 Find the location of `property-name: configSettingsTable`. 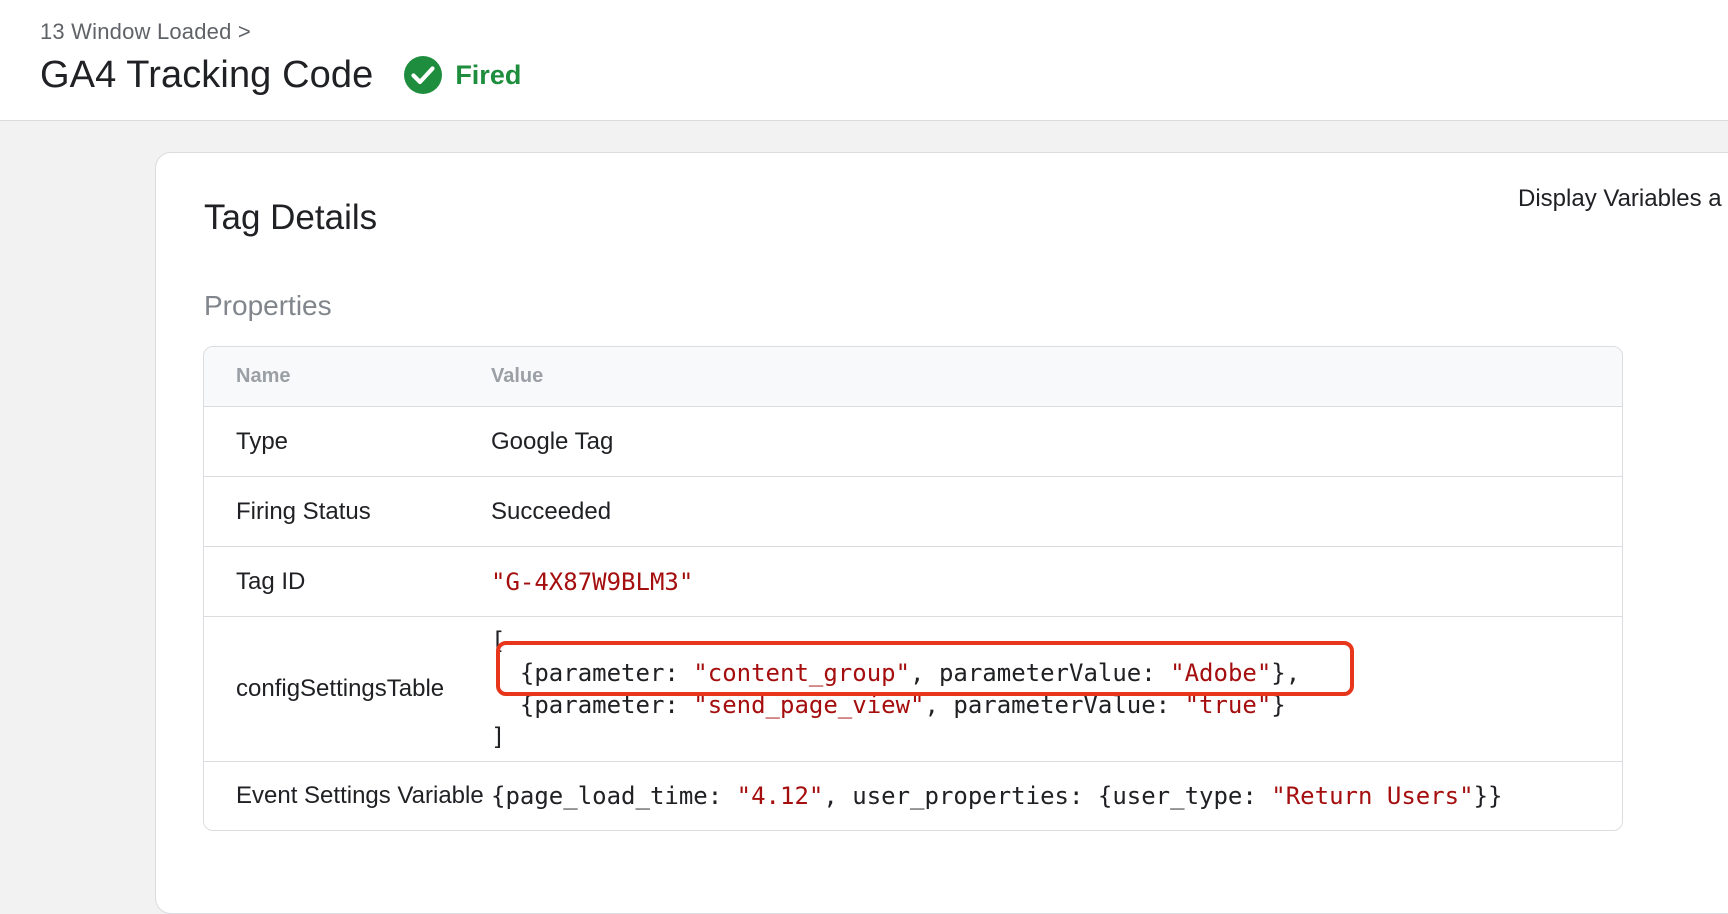

property-name: configSettingsTable is located at coordinates (340, 688).